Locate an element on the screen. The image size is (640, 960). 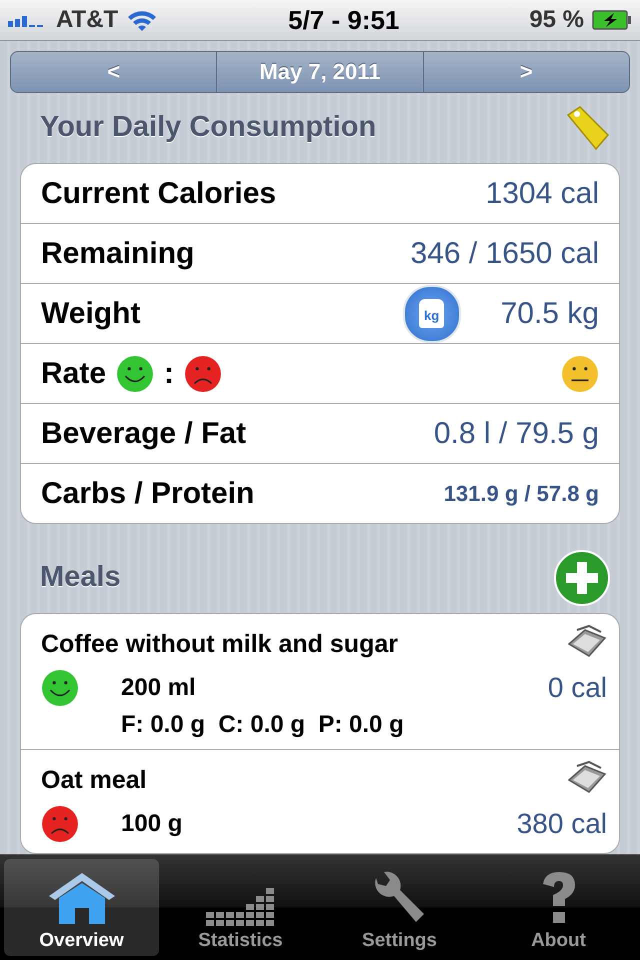
add-icon is located at coordinates (582, 578).